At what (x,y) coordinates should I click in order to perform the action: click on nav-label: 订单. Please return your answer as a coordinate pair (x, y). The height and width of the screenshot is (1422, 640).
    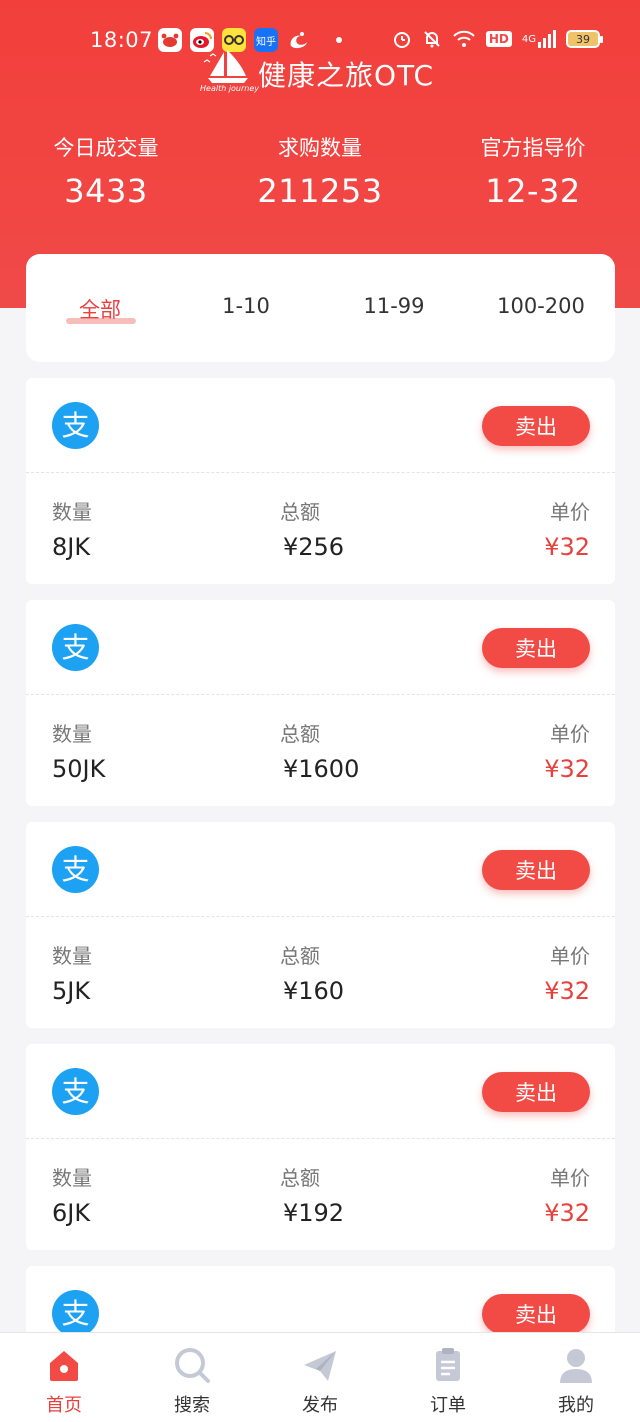
    Looking at the image, I should click on (448, 1405).